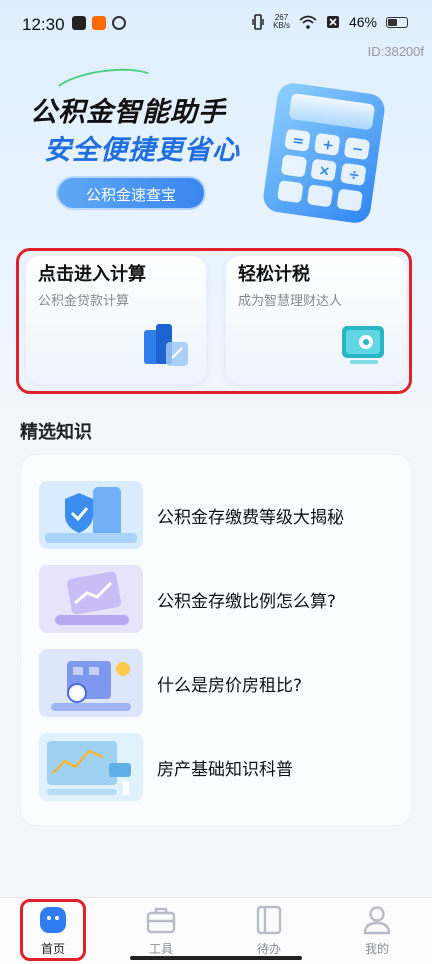 This screenshot has height=964, width=432. I want to click on net-speed-unit: KB/s, so click(281, 25).